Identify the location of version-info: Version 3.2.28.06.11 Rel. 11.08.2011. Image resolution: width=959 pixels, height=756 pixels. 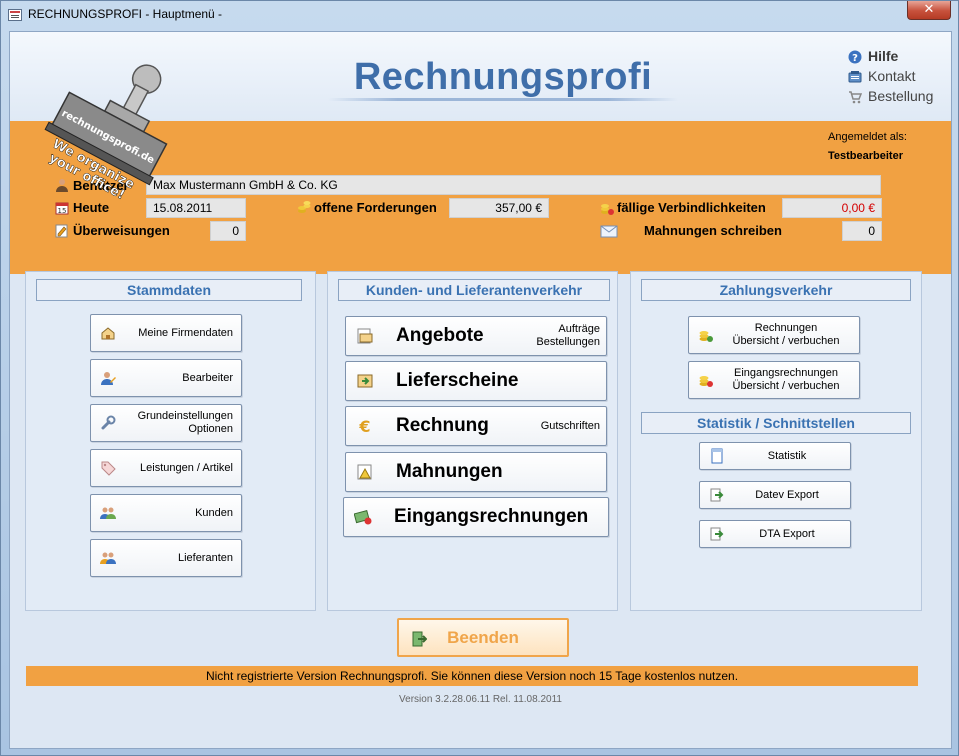
(480, 699).